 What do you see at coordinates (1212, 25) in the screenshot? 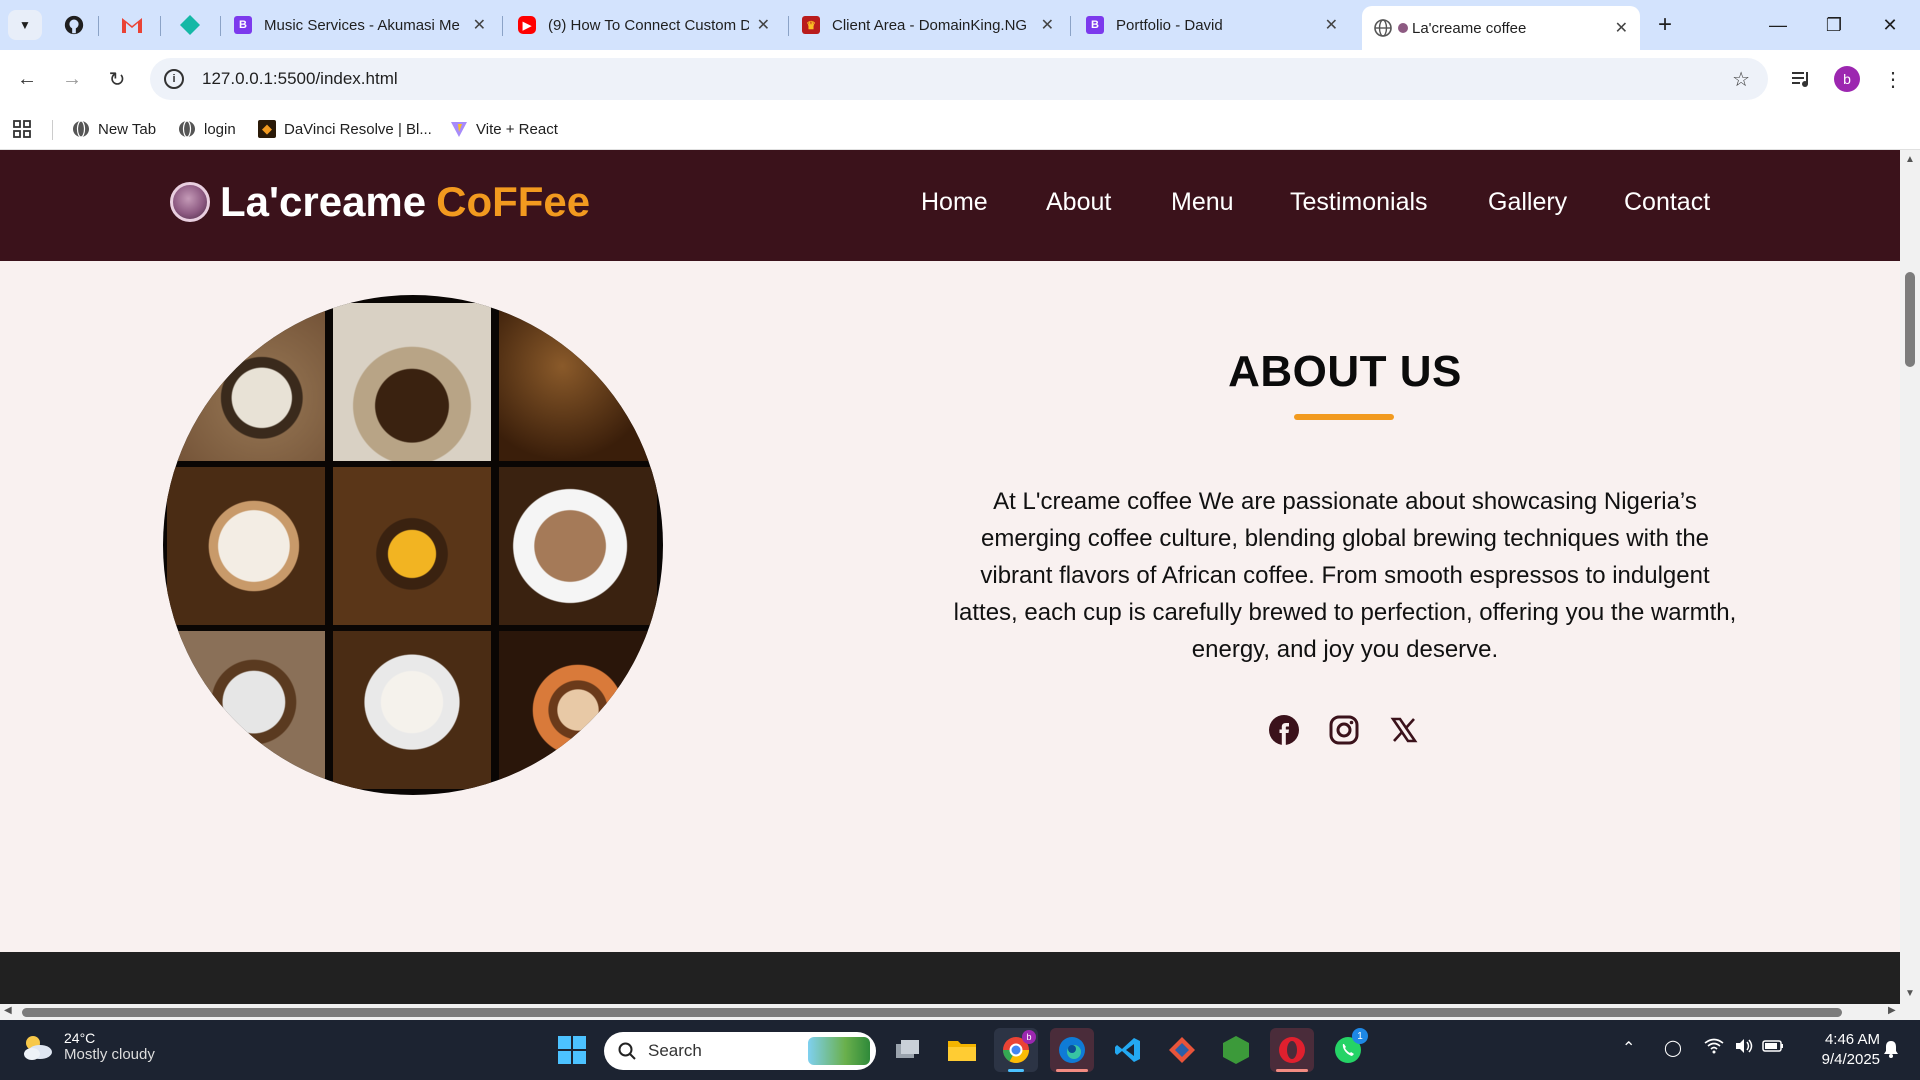
I see `tab-portfolio: B Portfolio - David ✕` at bounding box center [1212, 25].